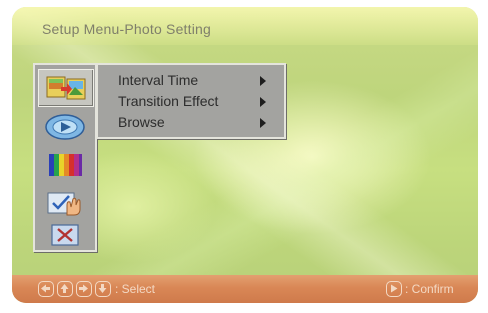 The width and height of the screenshot is (488, 313). I want to click on menu-item-transition-effect: Transition Effect, so click(198, 102).